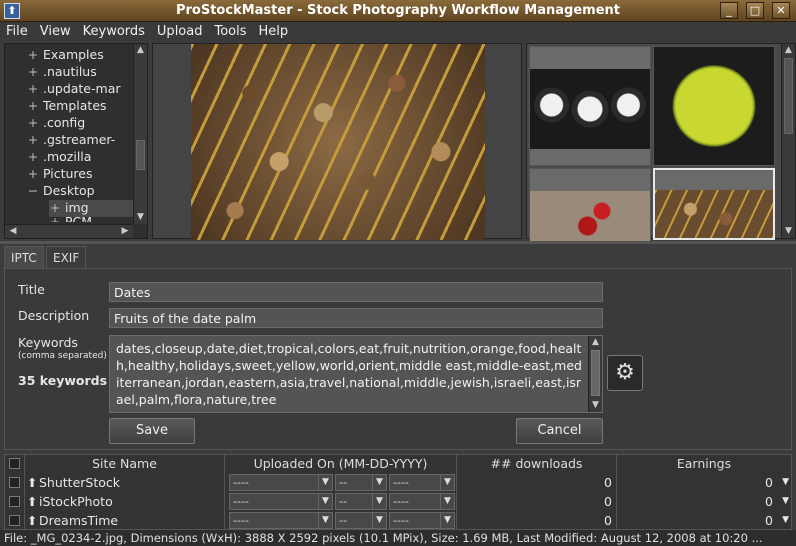 This screenshot has height=546, width=796. I want to click on description-field: Fruits of the date palm, so click(356, 318).